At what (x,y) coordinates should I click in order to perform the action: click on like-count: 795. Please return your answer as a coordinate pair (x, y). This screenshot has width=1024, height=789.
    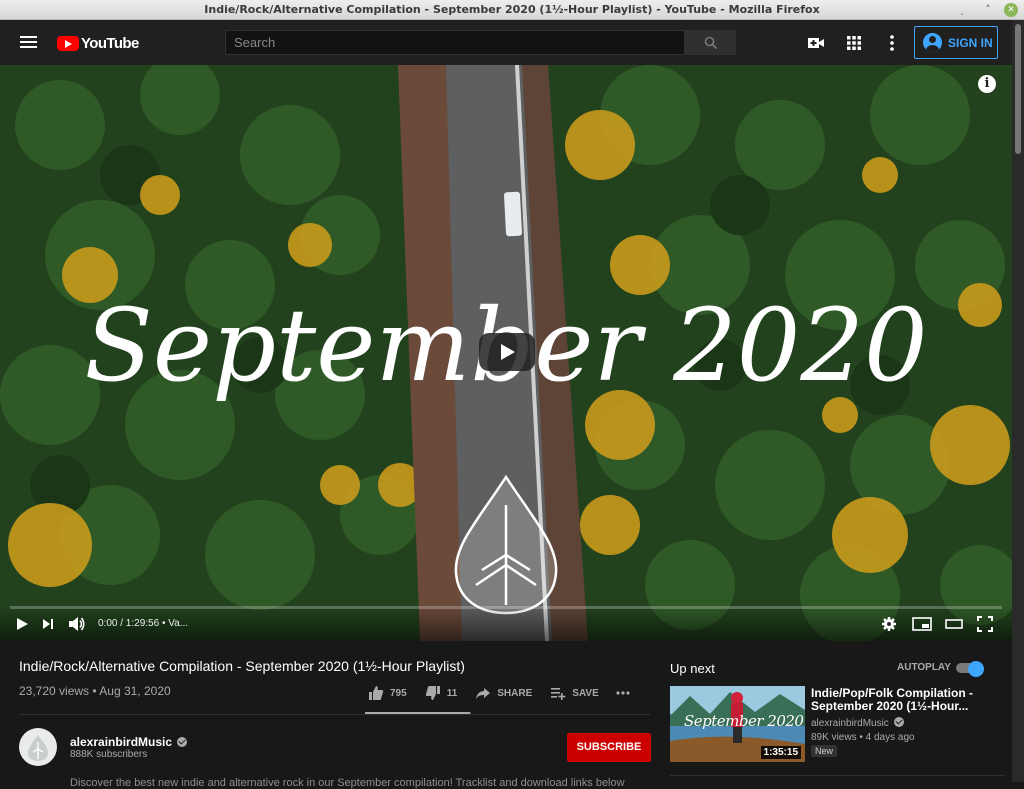
    Looking at the image, I should click on (398, 693).